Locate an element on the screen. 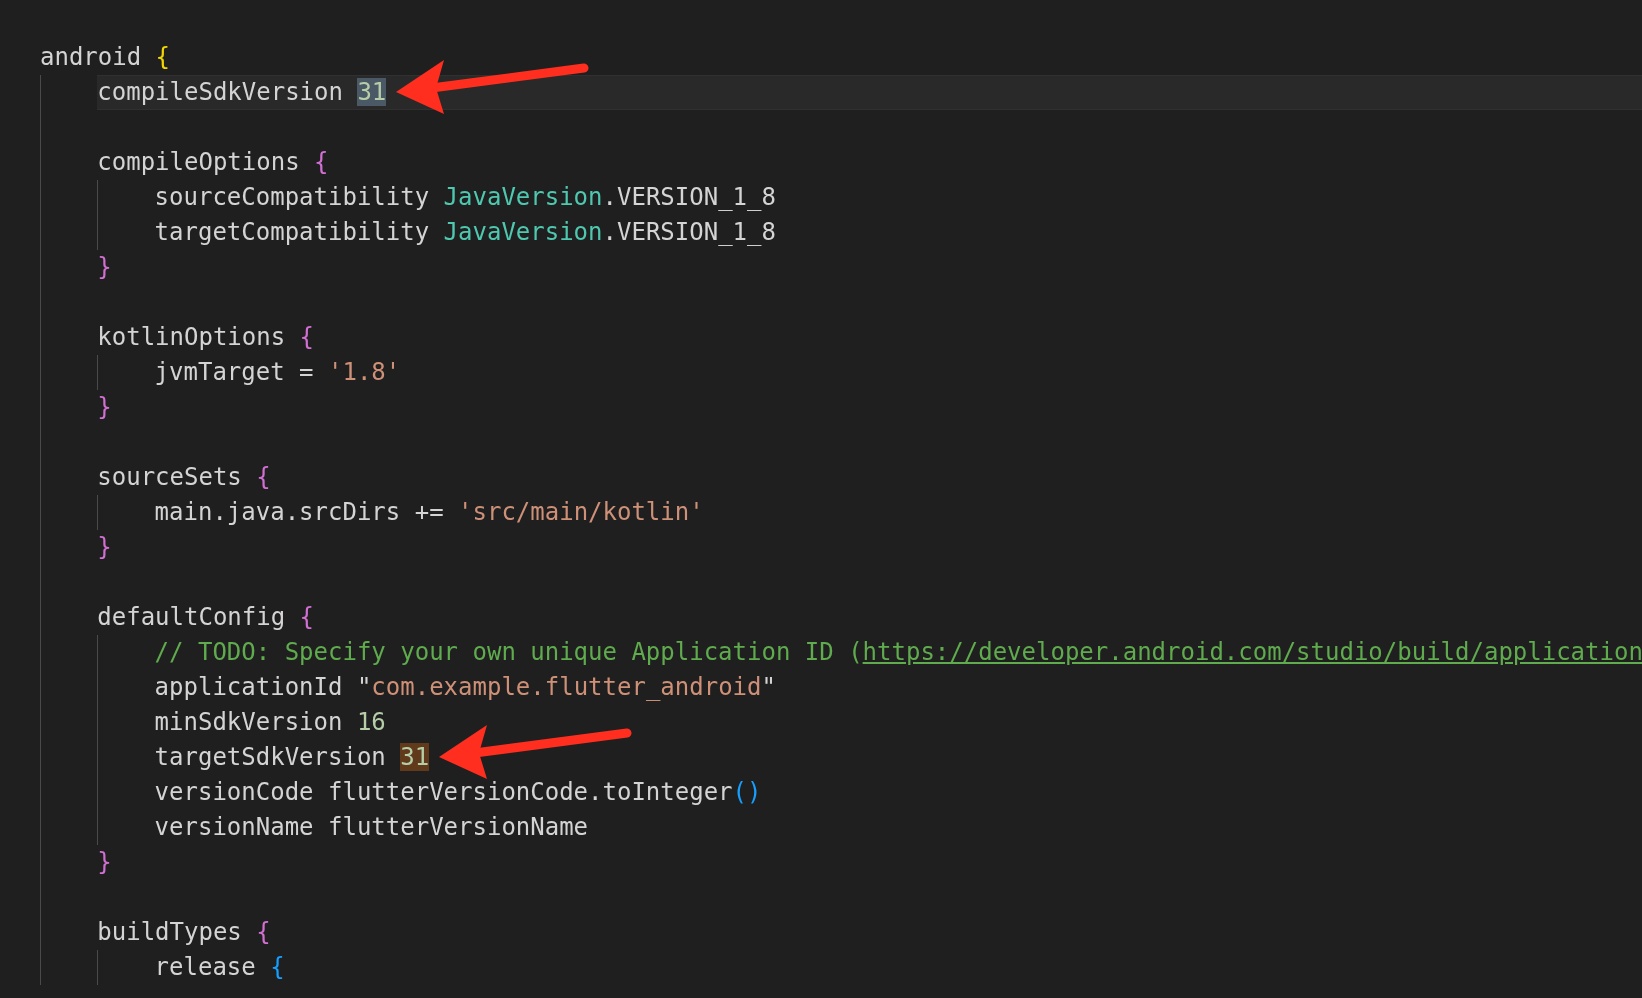  code-line: // TODO: Specify your own unique Application ID (https://developer.android.com/studio/build/application is located at coordinates (898, 652).